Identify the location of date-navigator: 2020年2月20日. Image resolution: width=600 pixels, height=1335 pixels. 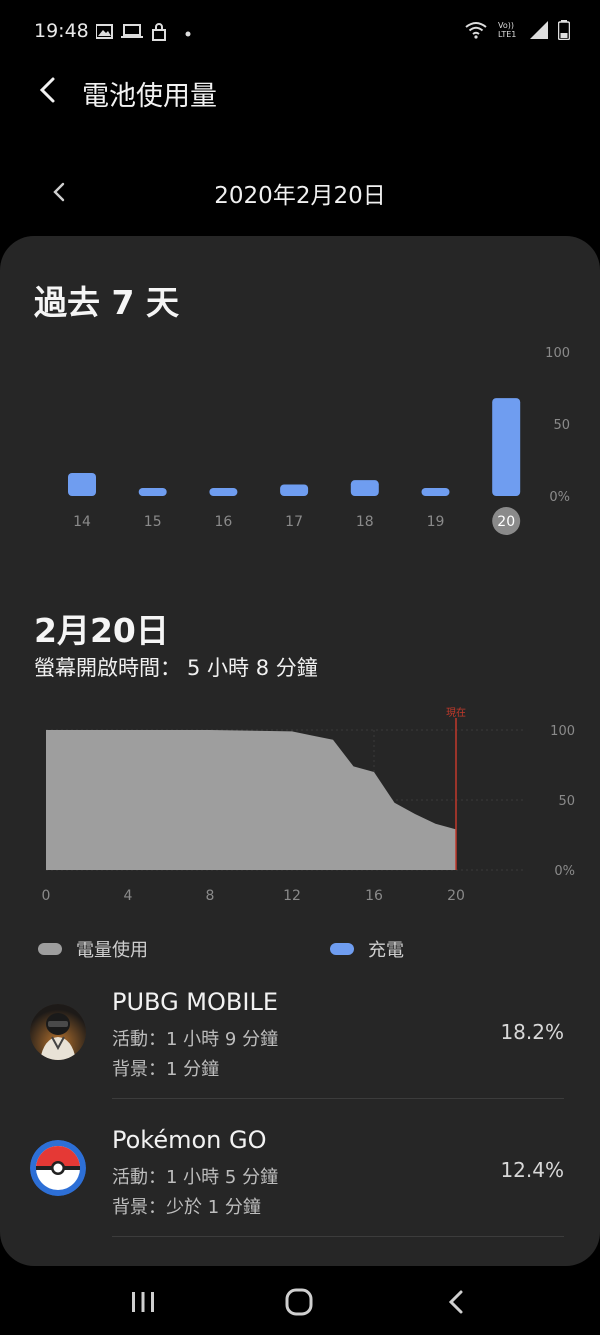
(300, 192).